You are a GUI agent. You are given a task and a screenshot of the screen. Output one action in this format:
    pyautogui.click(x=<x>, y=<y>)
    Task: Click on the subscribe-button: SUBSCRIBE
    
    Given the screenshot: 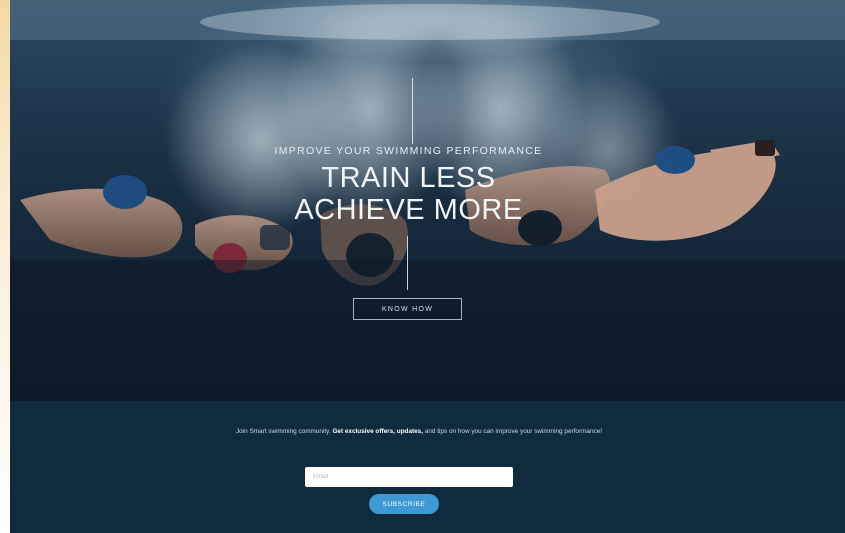 What is the action you would take?
    pyautogui.click(x=404, y=504)
    